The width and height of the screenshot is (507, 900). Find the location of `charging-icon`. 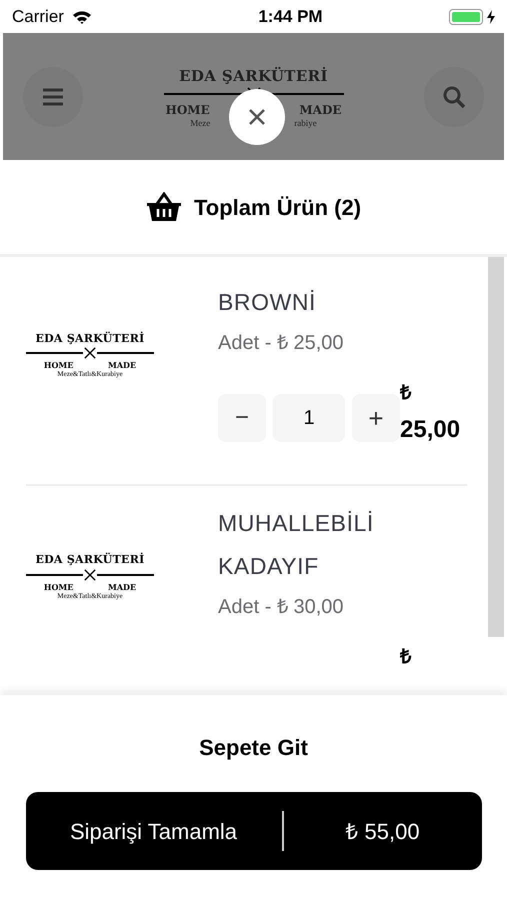

charging-icon is located at coordinates (490, 17).